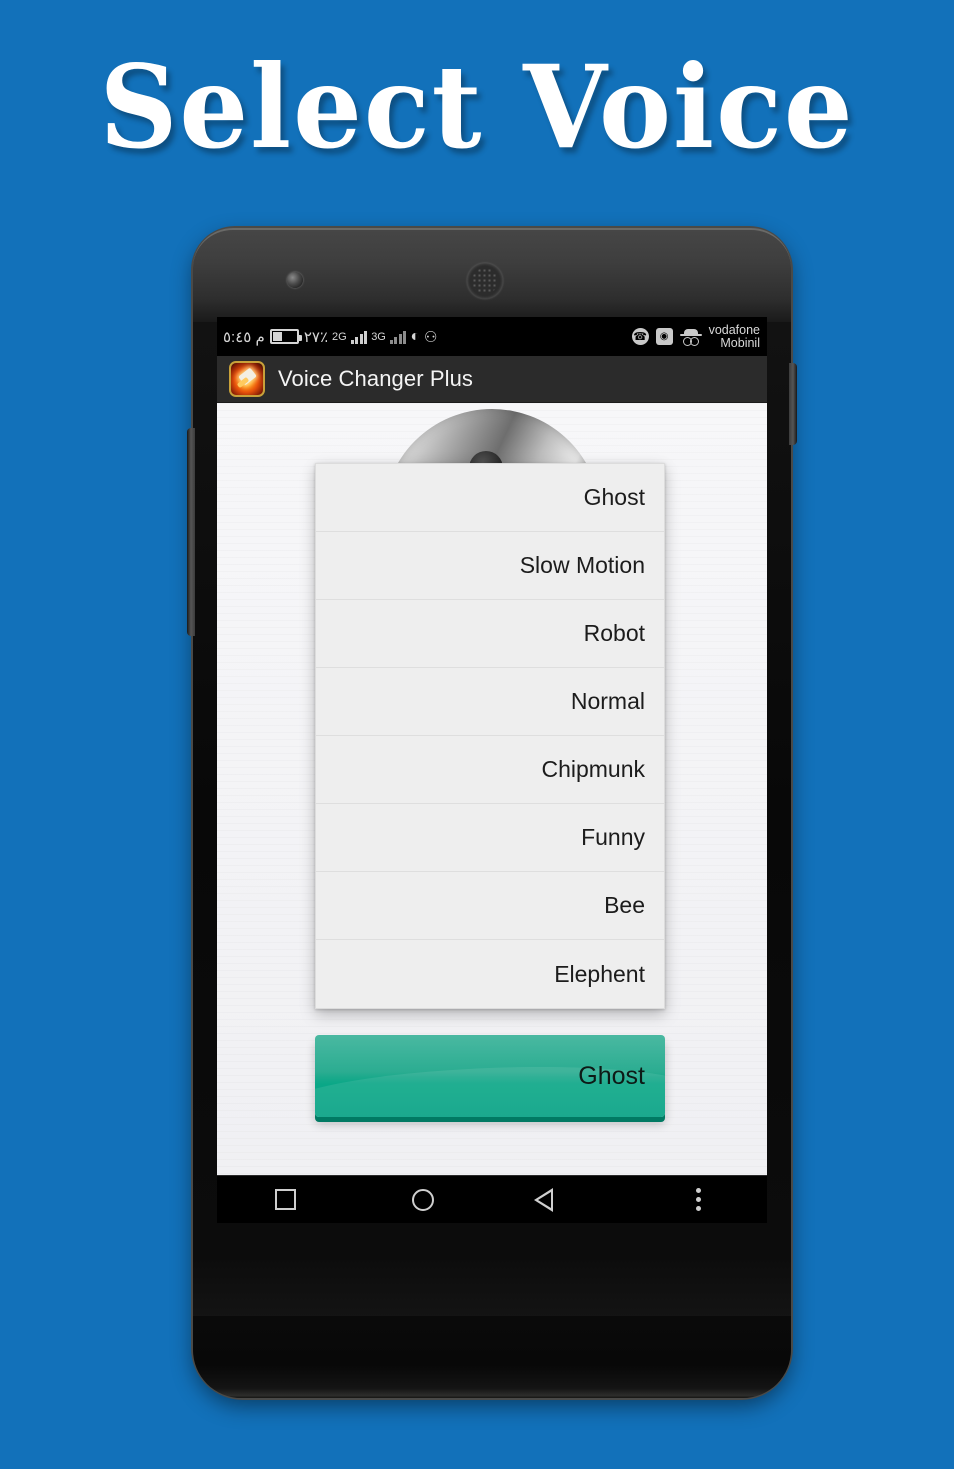 Image resolution: width=954 pixels, height=1469 pixels. I want to click on app-action-bar: Voice Changer Plus, so click(492, 379).